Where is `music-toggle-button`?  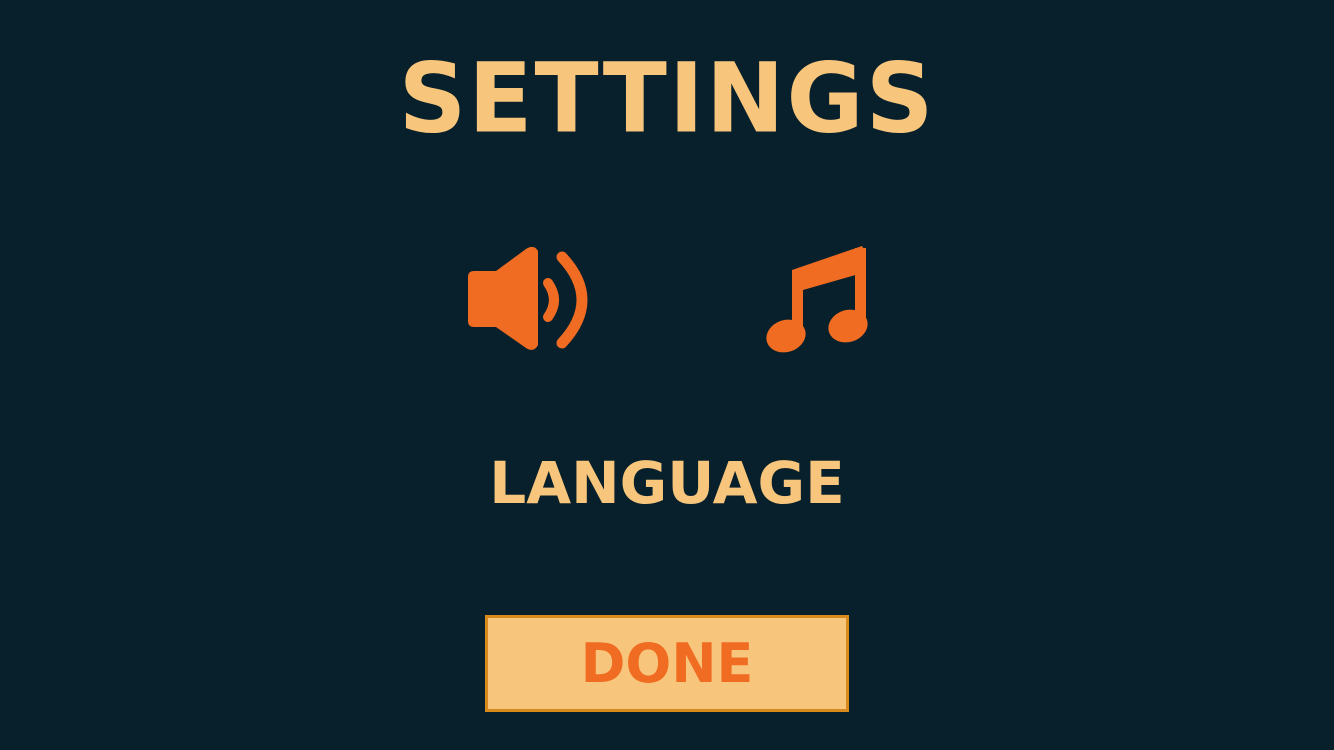
music-toggle-button is located at coordinates (817, 299).